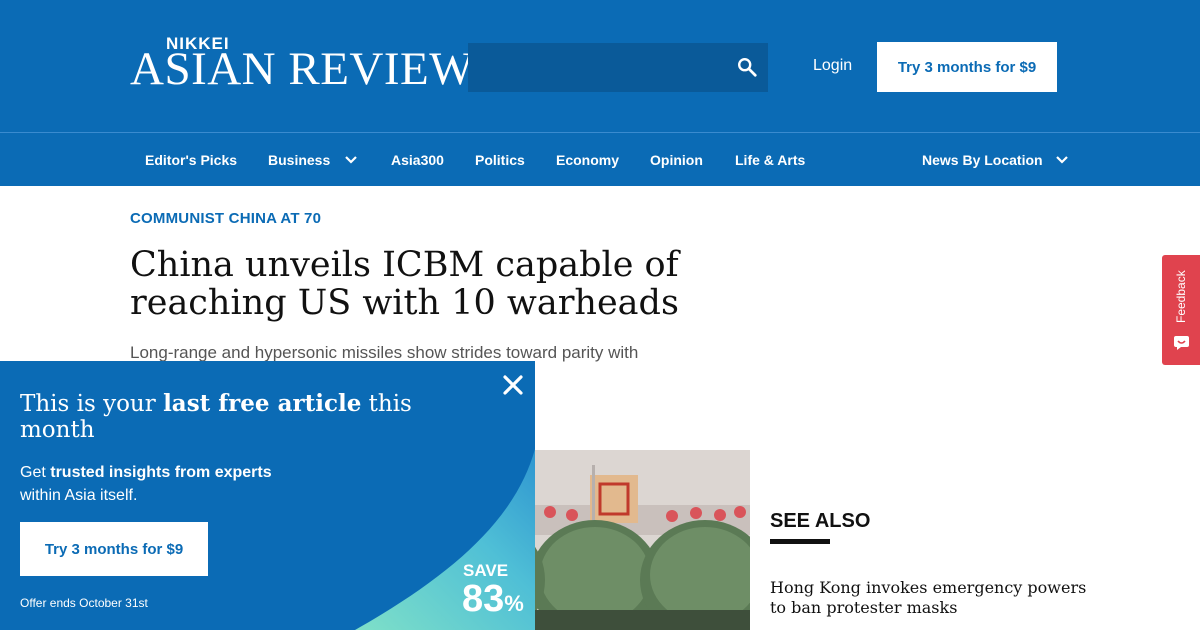 This screenshot has width=1200, height=630. I want to click on nav-item-label: Politics, so click(500, 159).